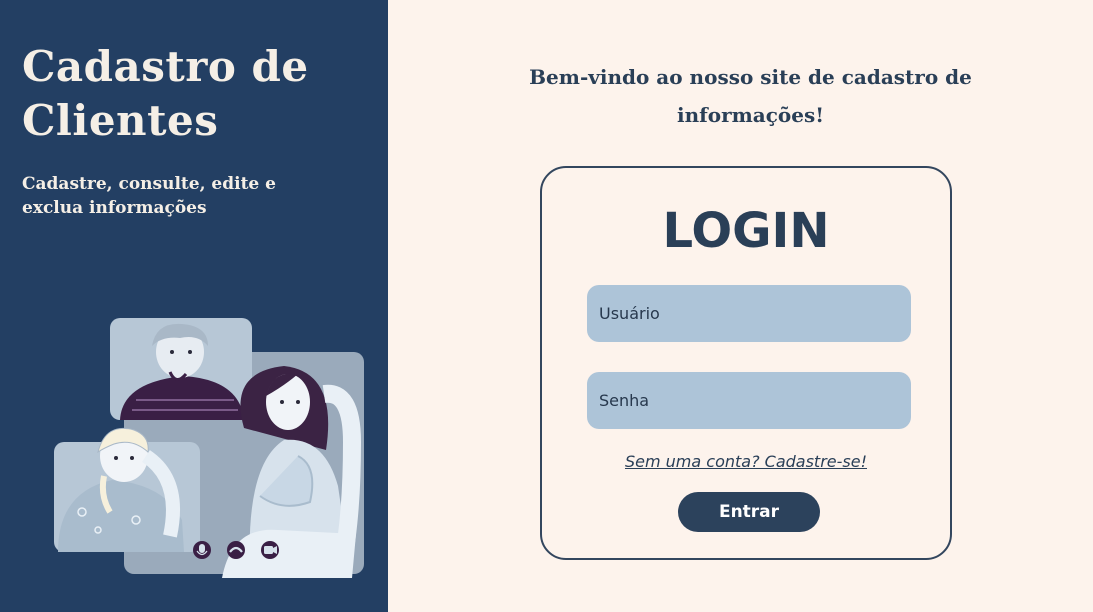  What do you see at coordinates (749, 313) in the screenshot?
I see `username-input` at bounding box center [749, 313].